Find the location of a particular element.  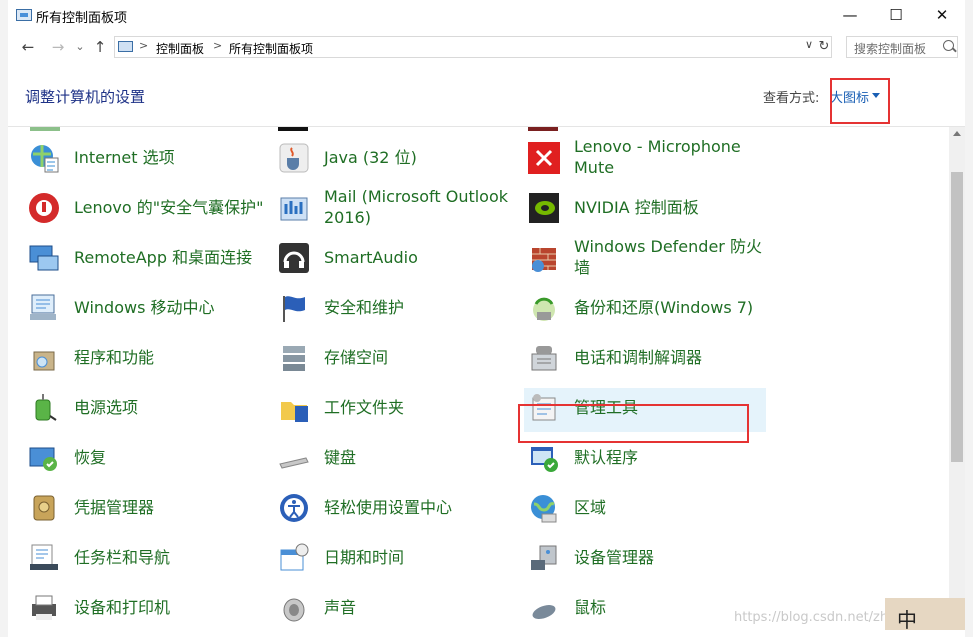

remoteapp-icon is located at coordinates (44, 258).